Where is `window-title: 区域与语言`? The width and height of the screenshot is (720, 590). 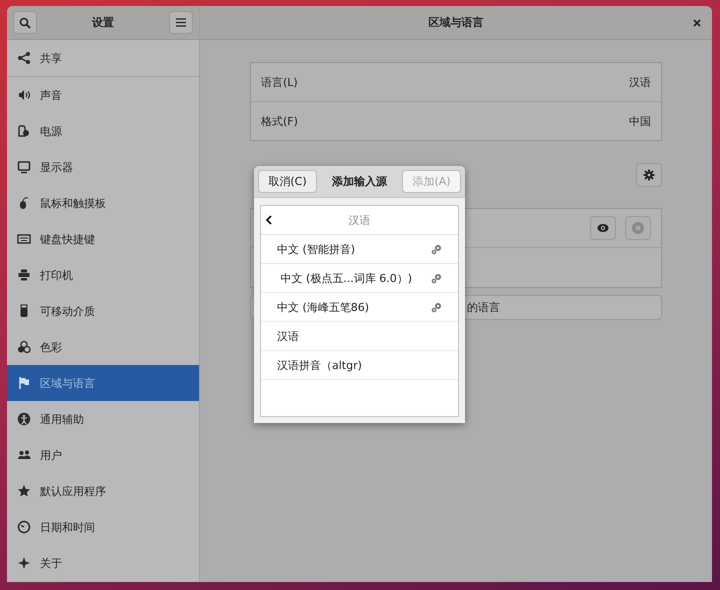 window-title: 区域与语言 is located at coordinates (456, 22).